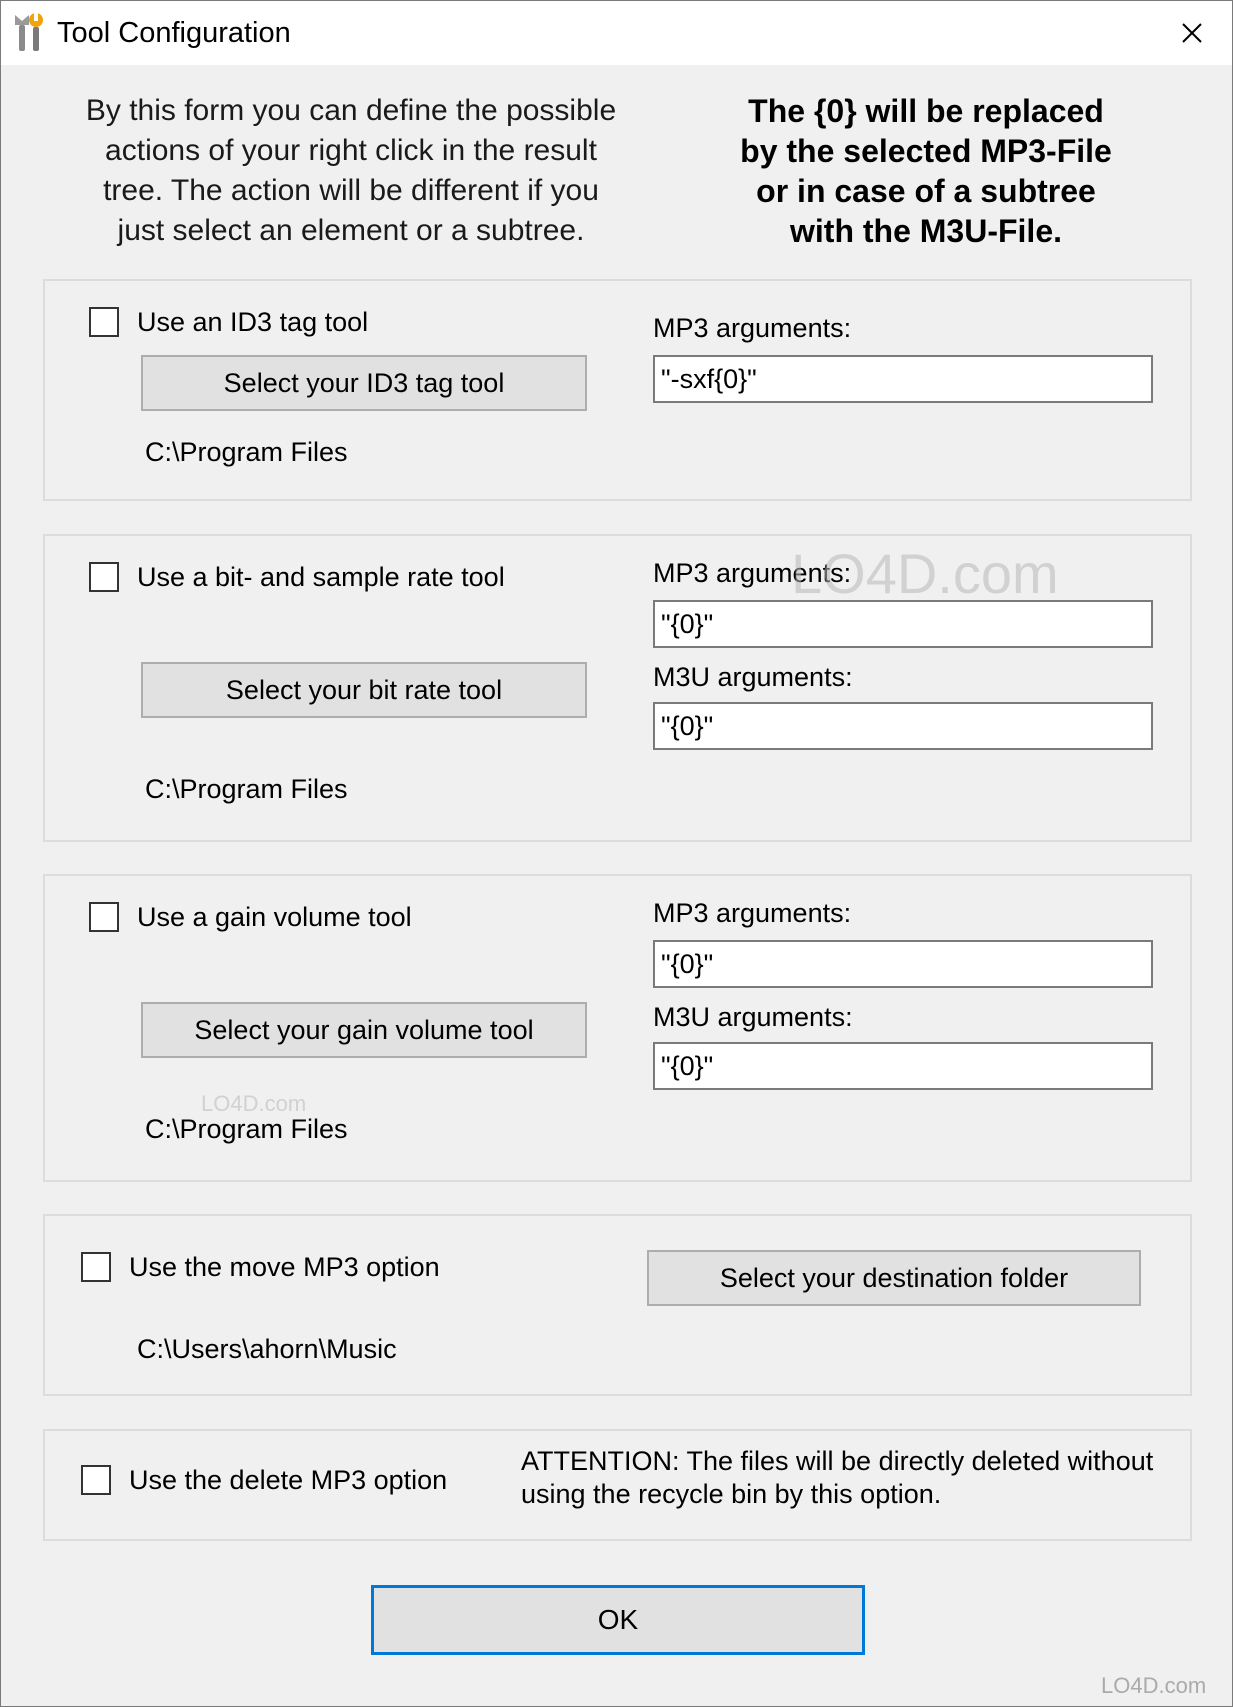 The image size is (1233, 1707). Describe the element at coordinates (926, 231) in the screenshot. I see `note-line: with the M3U-File.` at that location.